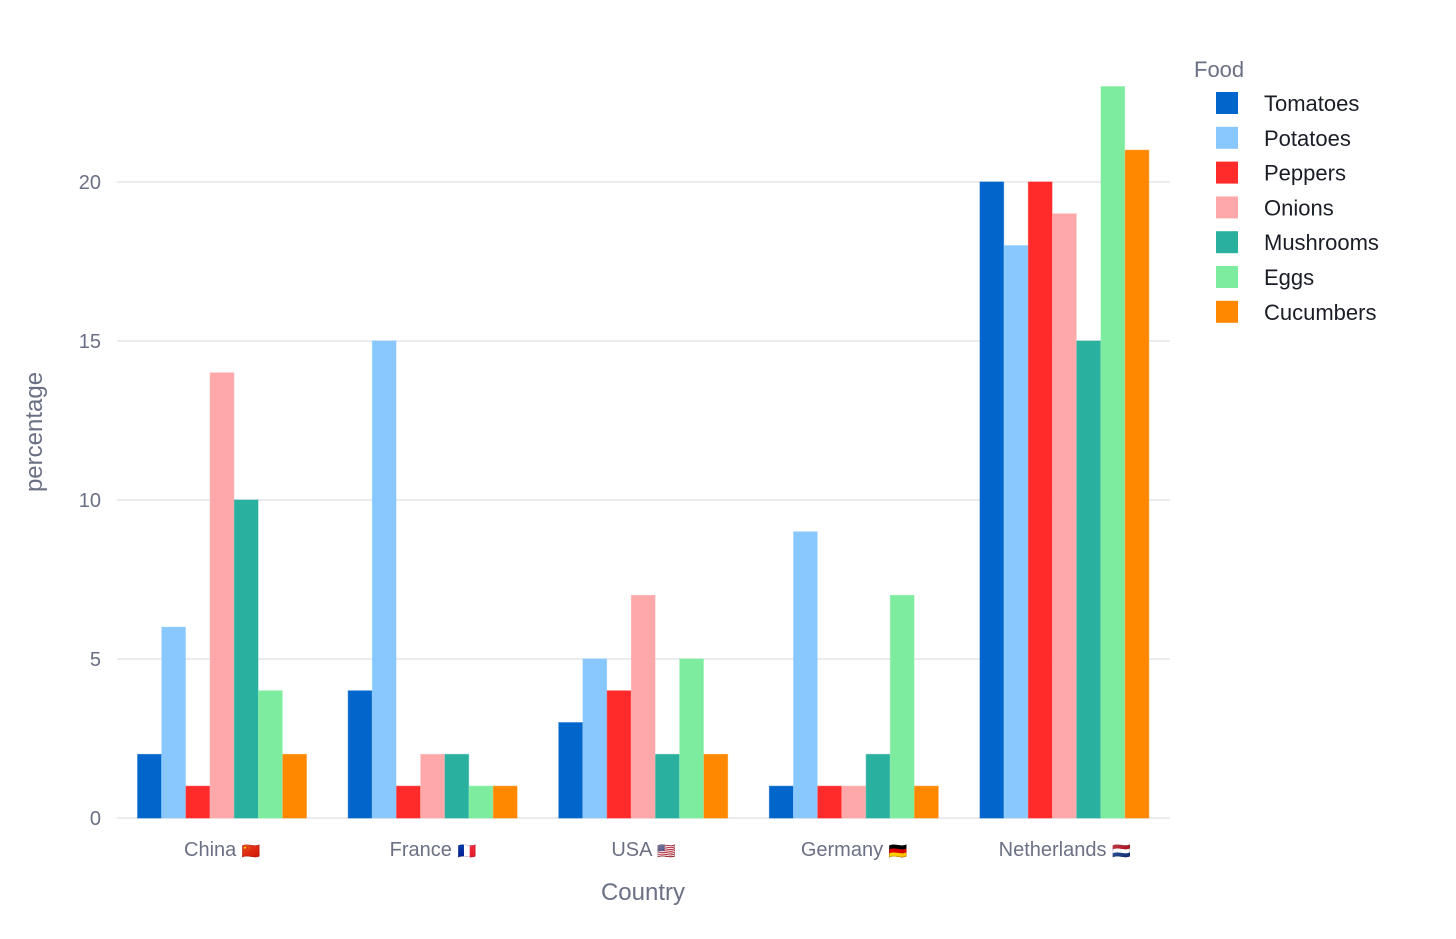 This screenshot has height=939, width=1456. Describe the element at coordinates (466, 851) in the screenshot. I see `flag-icon: 🇫🇷` at that location.